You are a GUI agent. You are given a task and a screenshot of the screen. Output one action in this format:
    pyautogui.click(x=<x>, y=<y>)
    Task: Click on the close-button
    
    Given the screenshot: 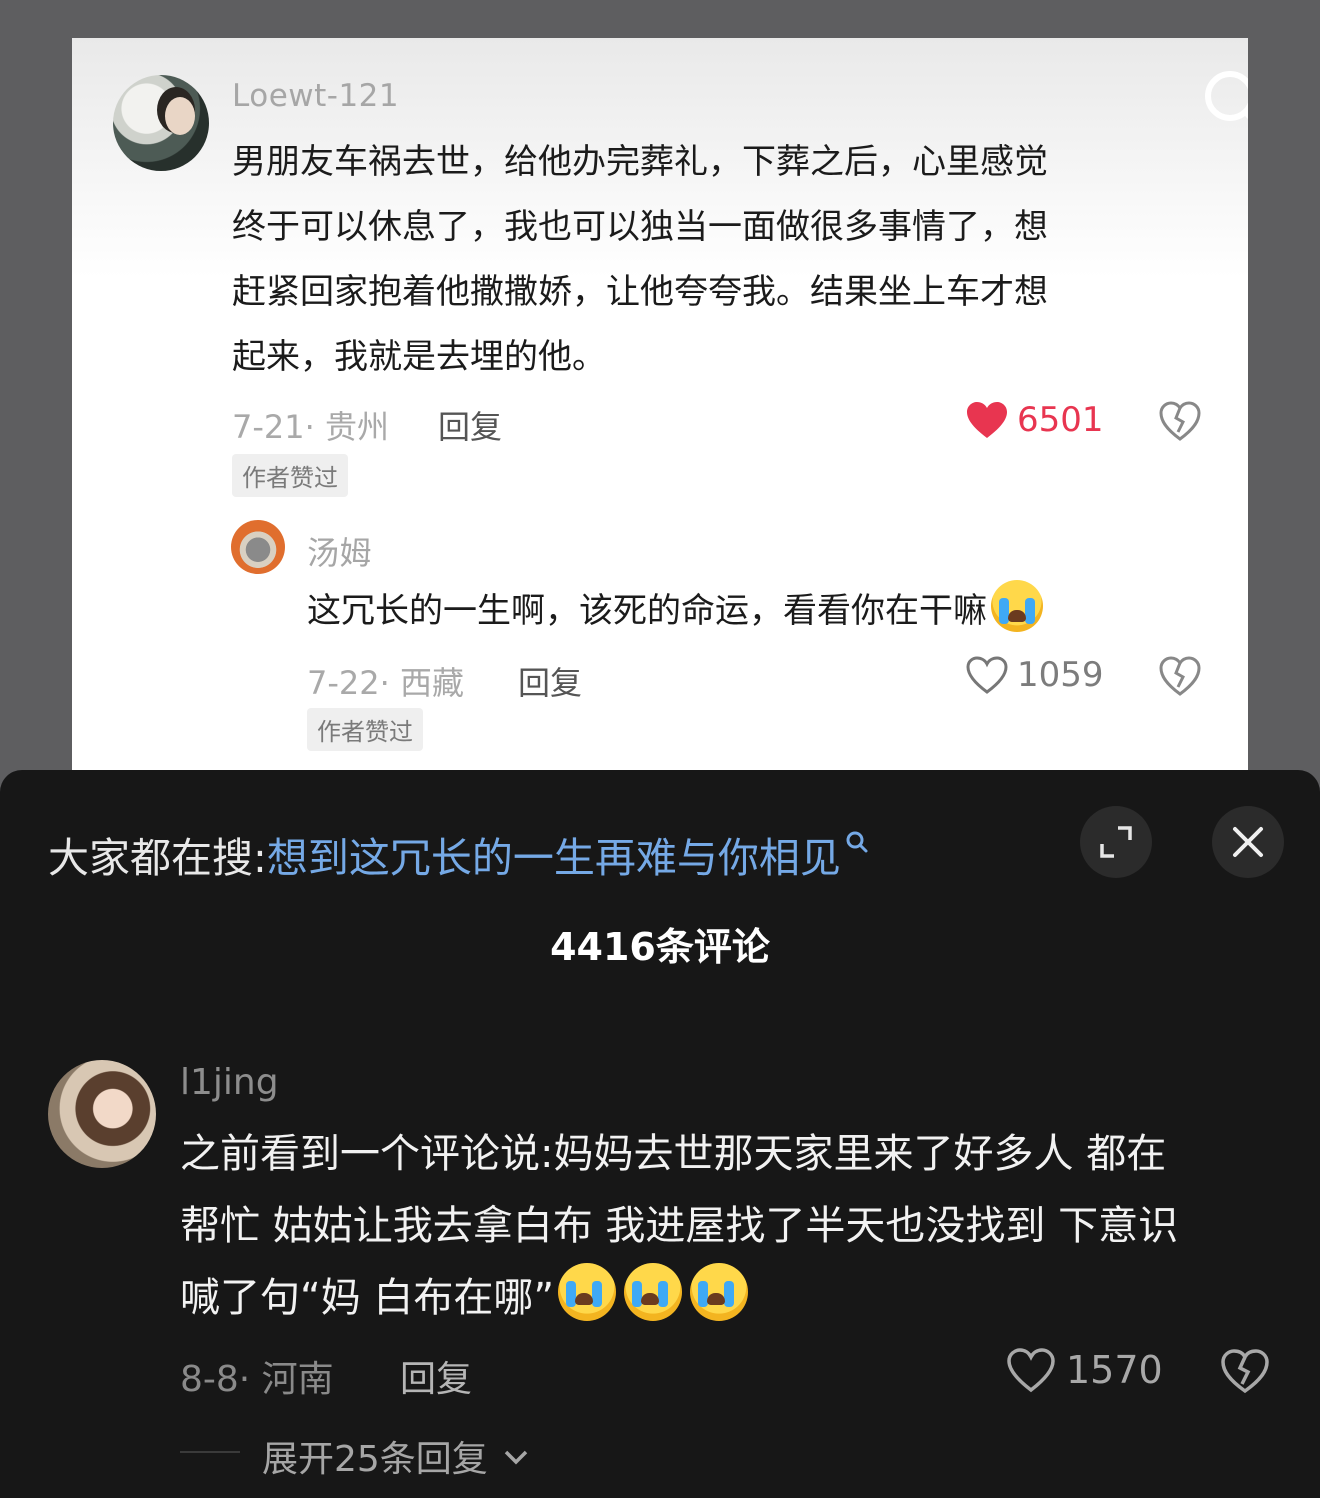 What is the action you would take?
    pyautogui.click(x=1248, y=842)
    